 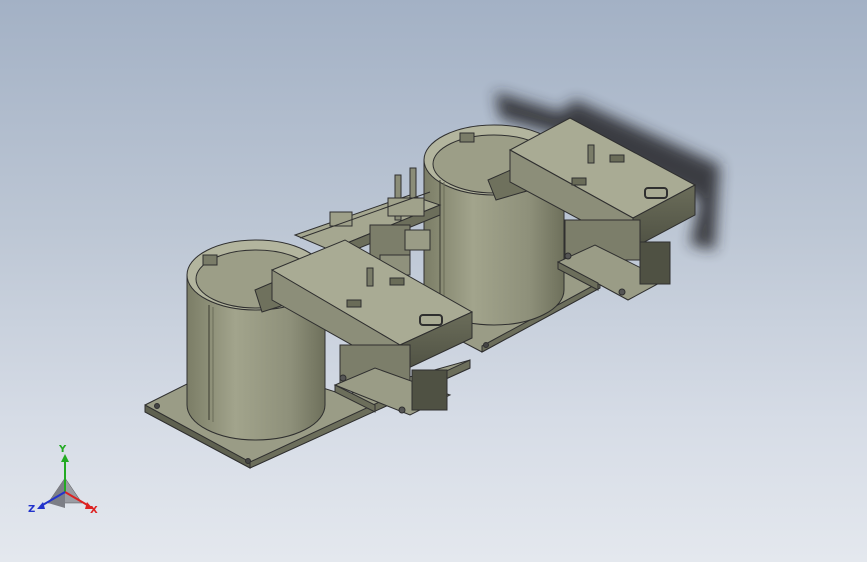 I want to click on triad-x-label: X, so click(x=94, y=510).